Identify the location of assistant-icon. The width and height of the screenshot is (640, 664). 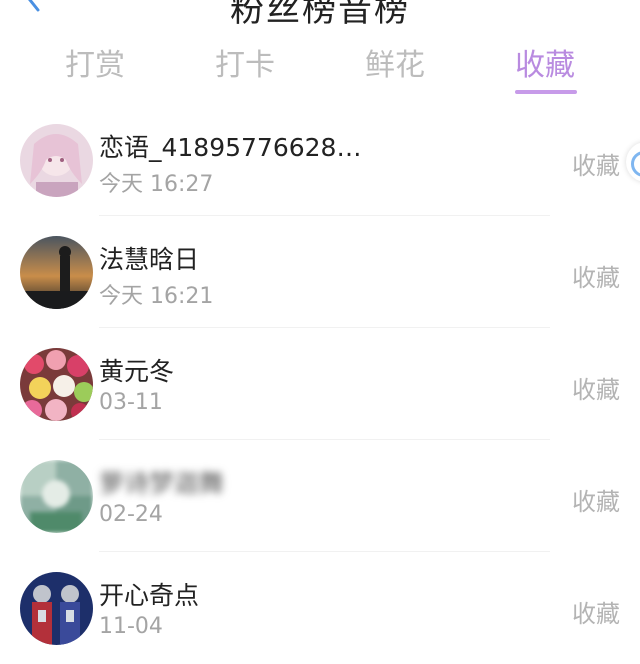
(635, 164).